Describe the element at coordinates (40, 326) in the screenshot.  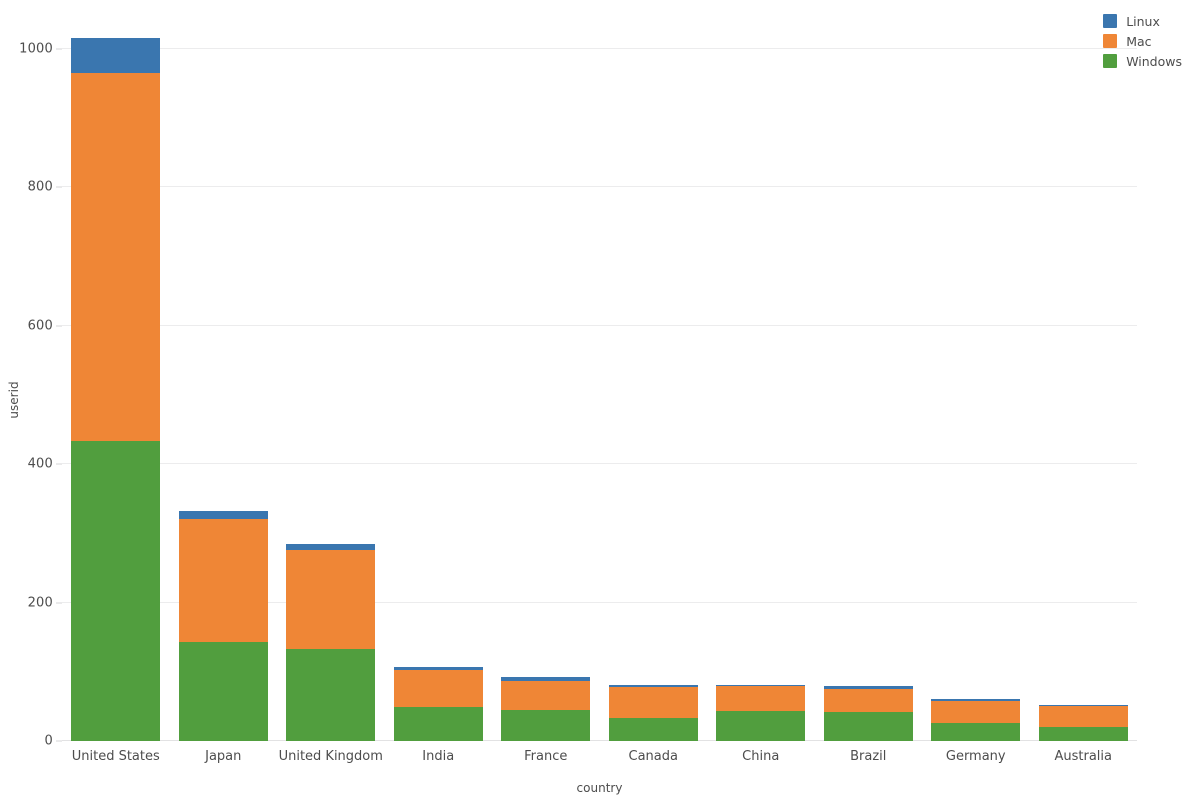
I see `y-axis-tick-label: 600` at that location.